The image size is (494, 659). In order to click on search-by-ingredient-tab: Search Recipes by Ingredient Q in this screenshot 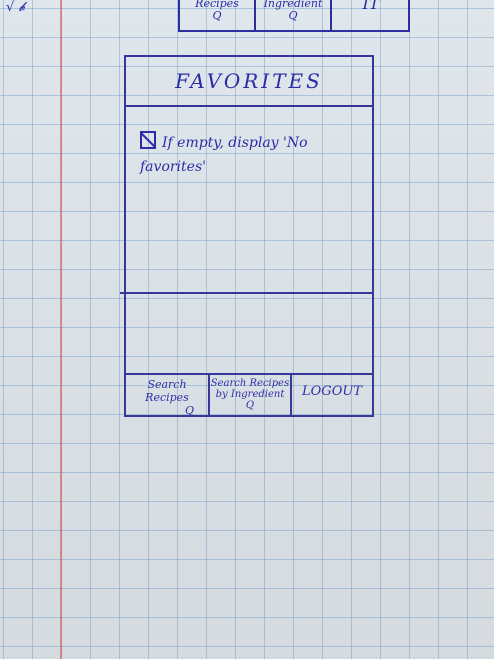, I will do `click(251, 396)`.